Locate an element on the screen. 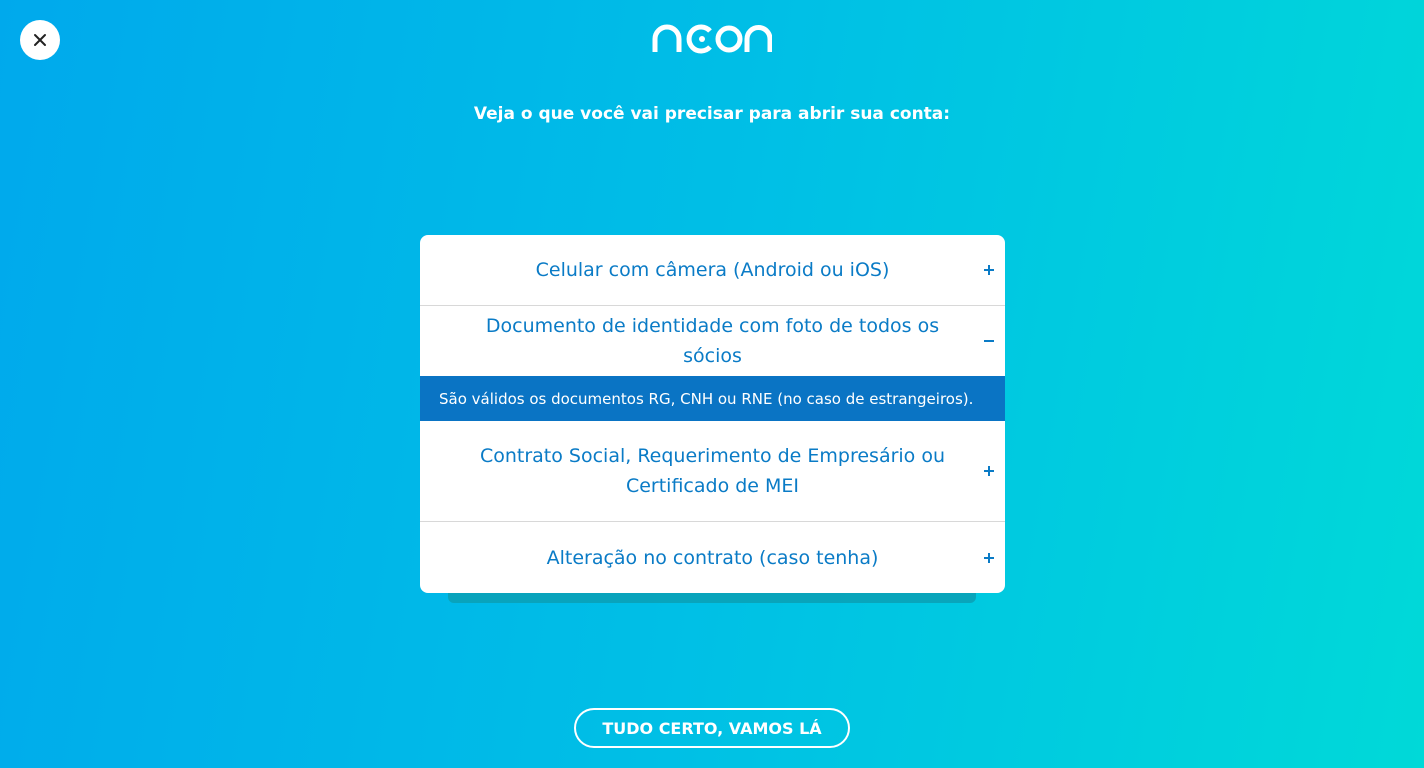  accordion-item-contract-amendment: Alteração no contrato (caso tenha) is located at coordinates (712, 557).